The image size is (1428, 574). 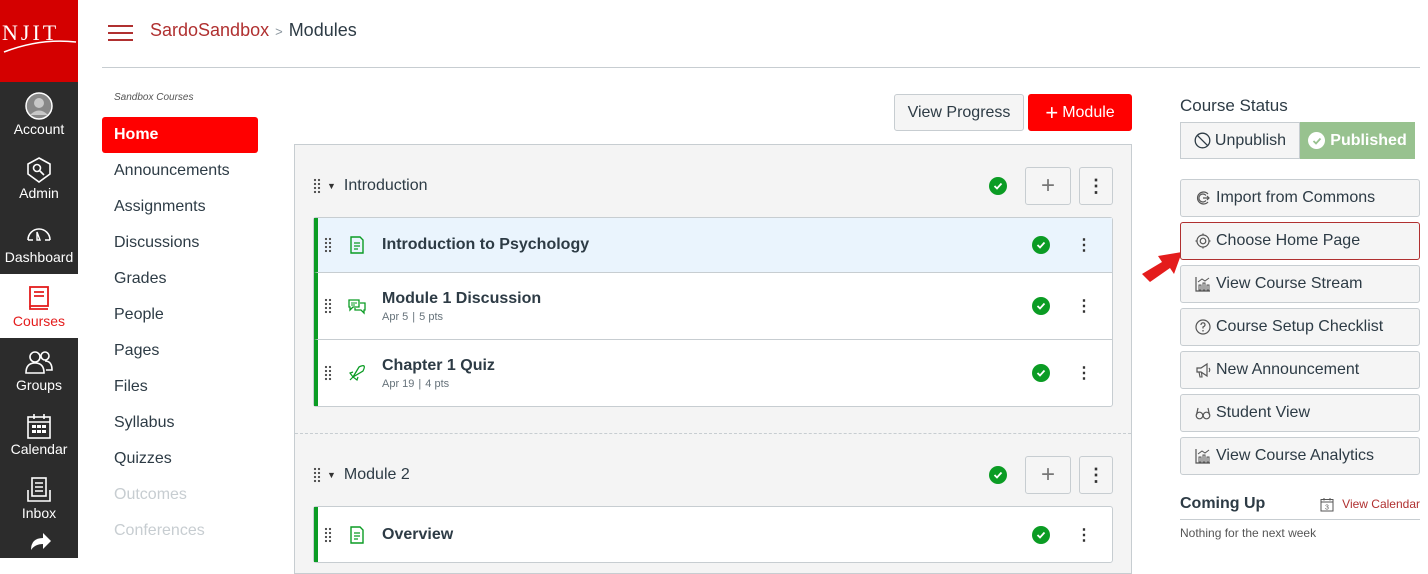 What do you see at coordinates (39, 426) in the screenshot?
I see `calendar-icon` at bounding box center [39, 426].